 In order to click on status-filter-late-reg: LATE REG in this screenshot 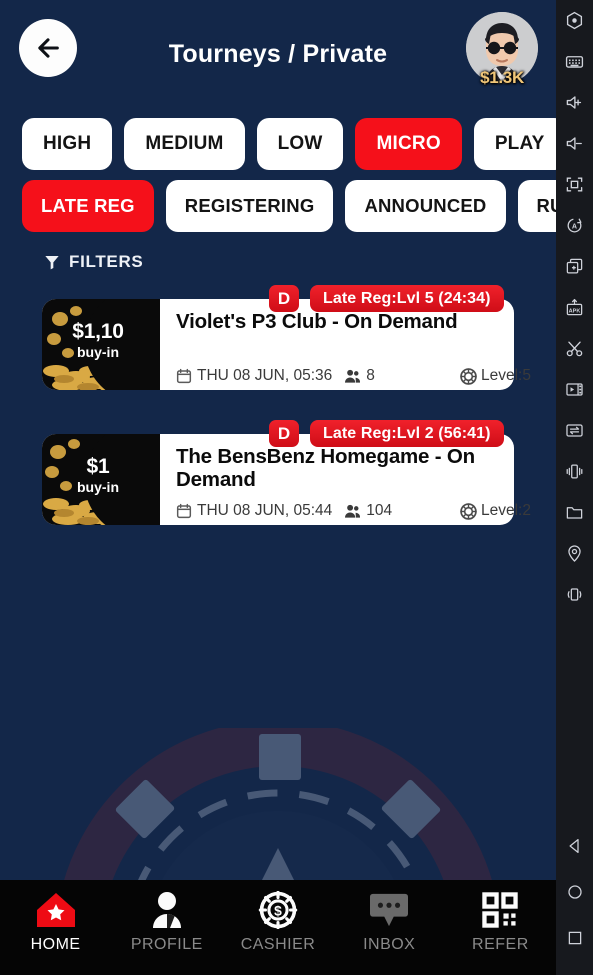, I will do `click(88, 206)`.